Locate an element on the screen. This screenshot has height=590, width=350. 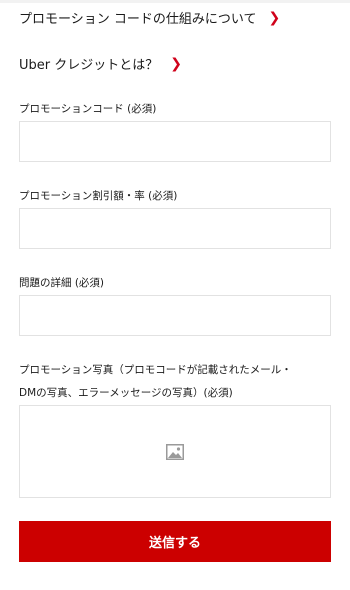
photo-label-line1: プロモーション写真（プロモコードが記載されたメール・ is located at coordinates (155, 370).